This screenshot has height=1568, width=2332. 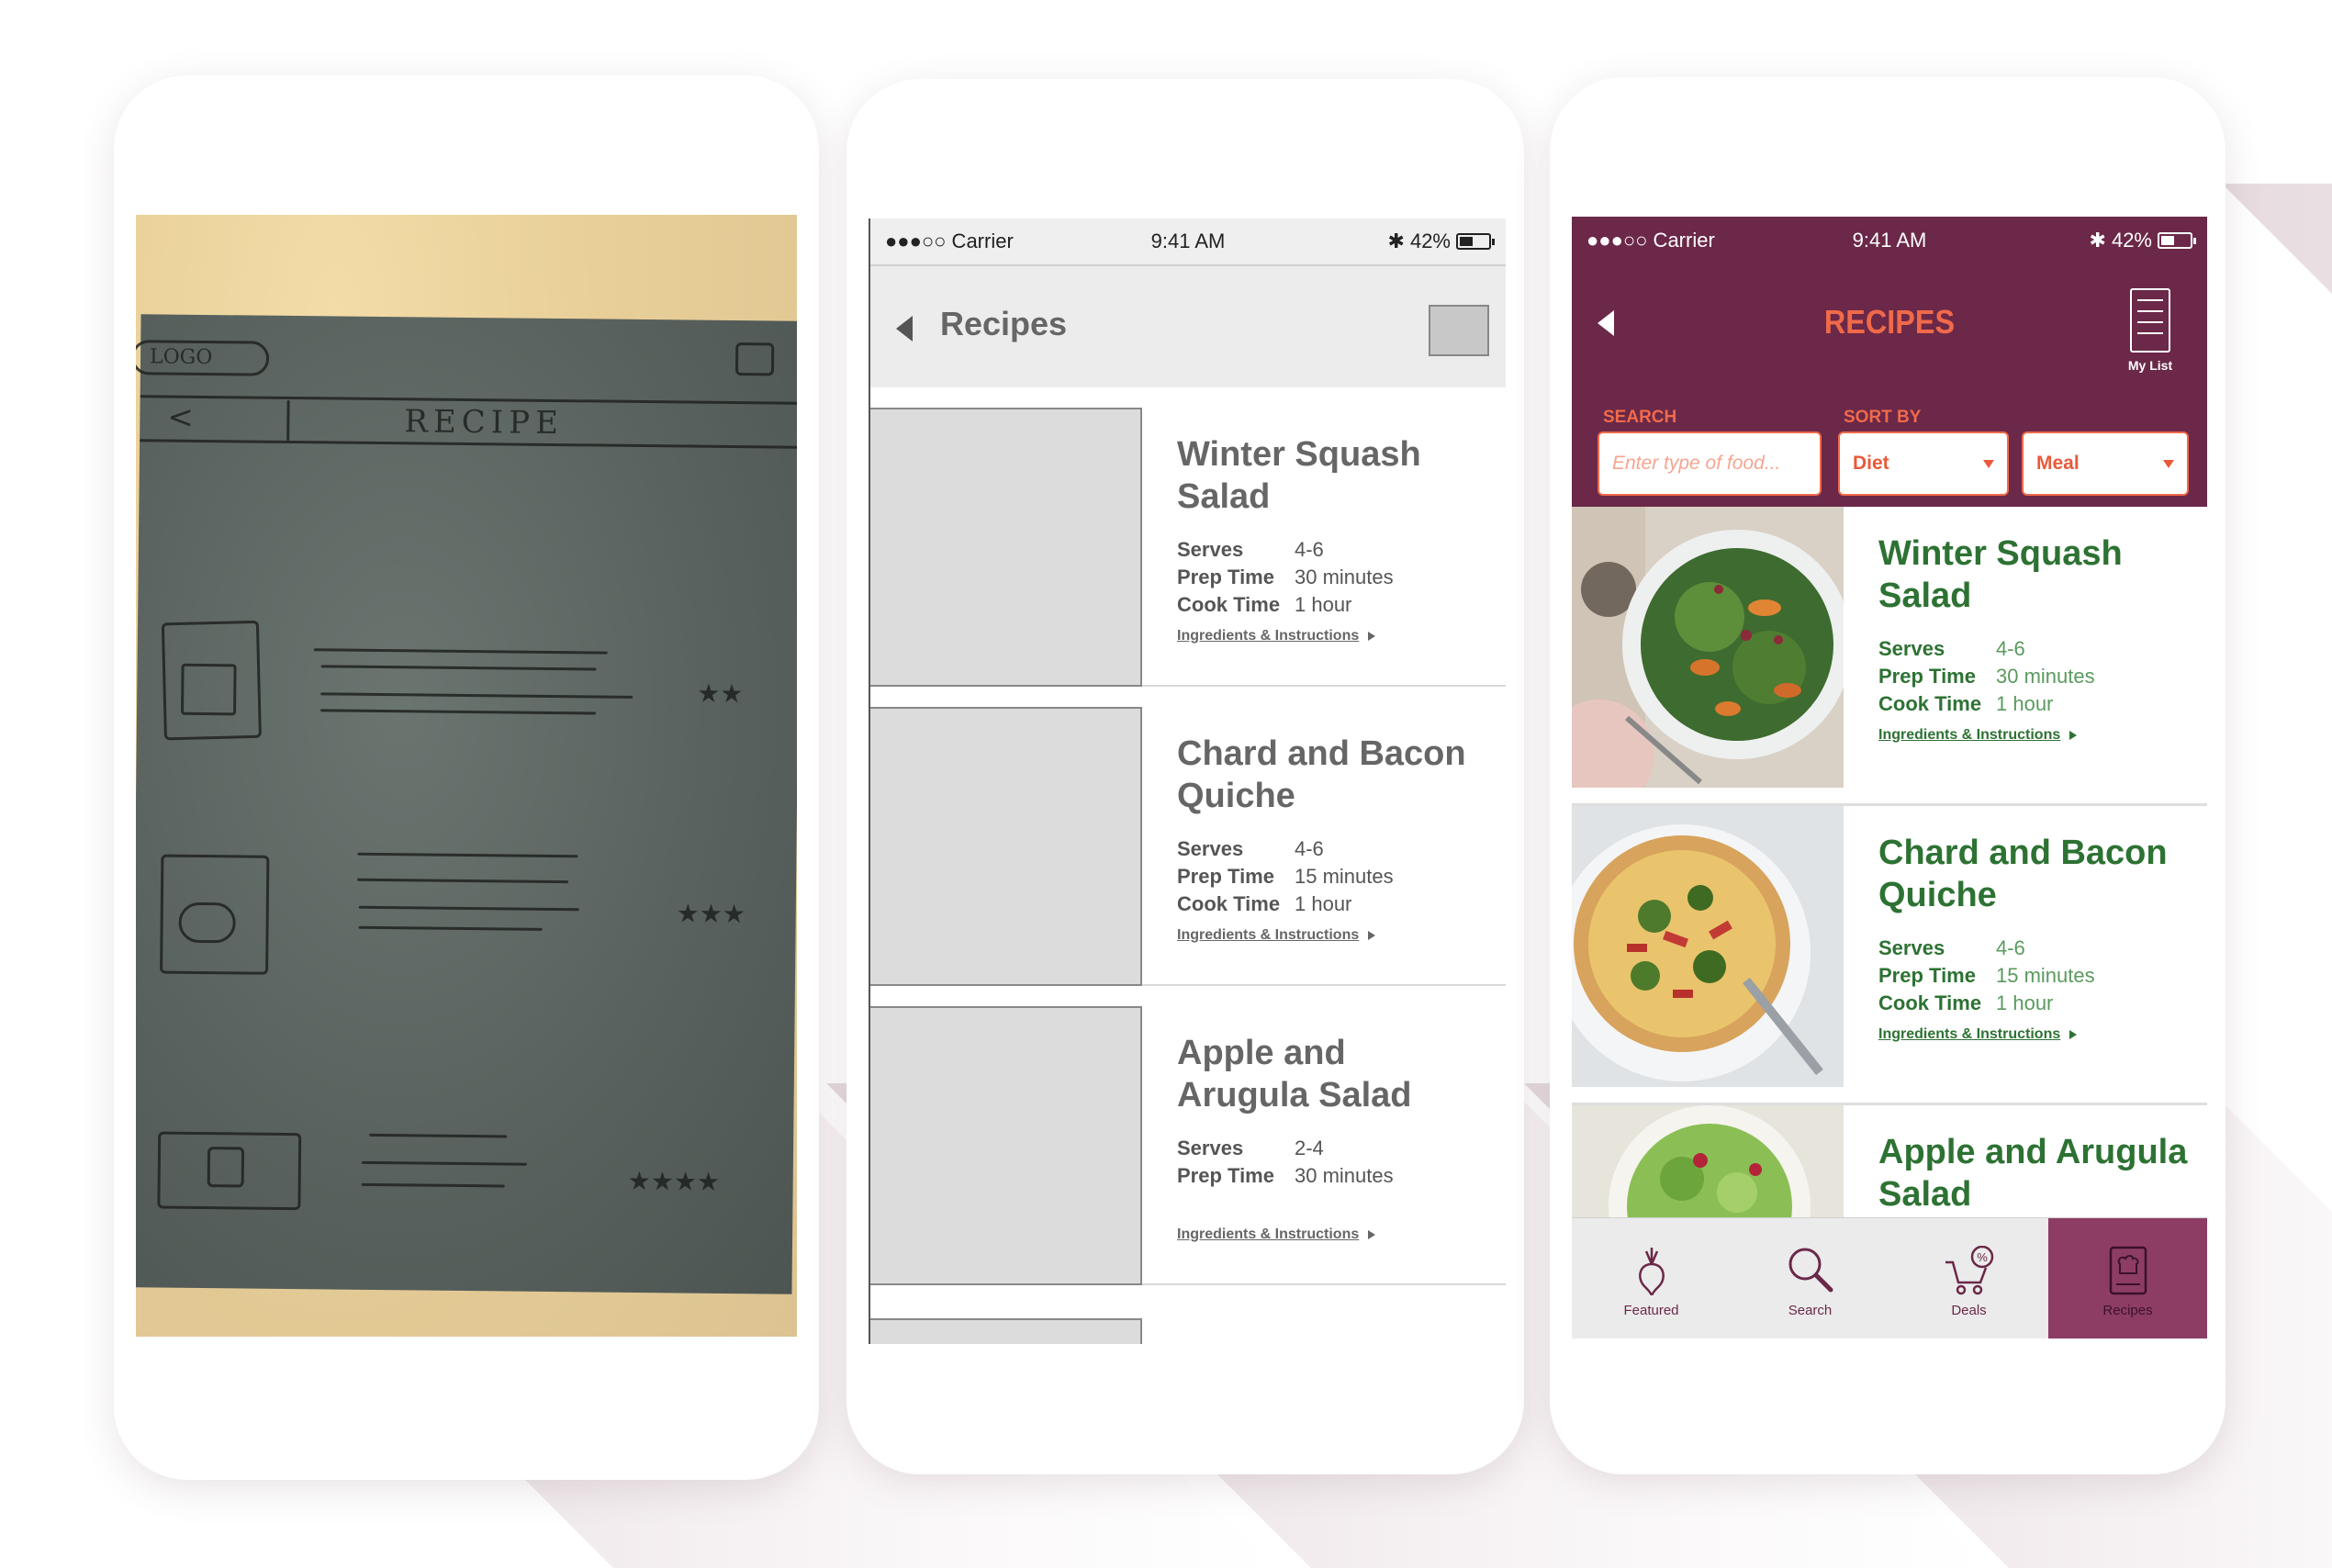 What do you see at coordinates (1969, 1270) in the screenshot?
I see `cart-percent-icon: %` at bounding box center [1969, 1270].